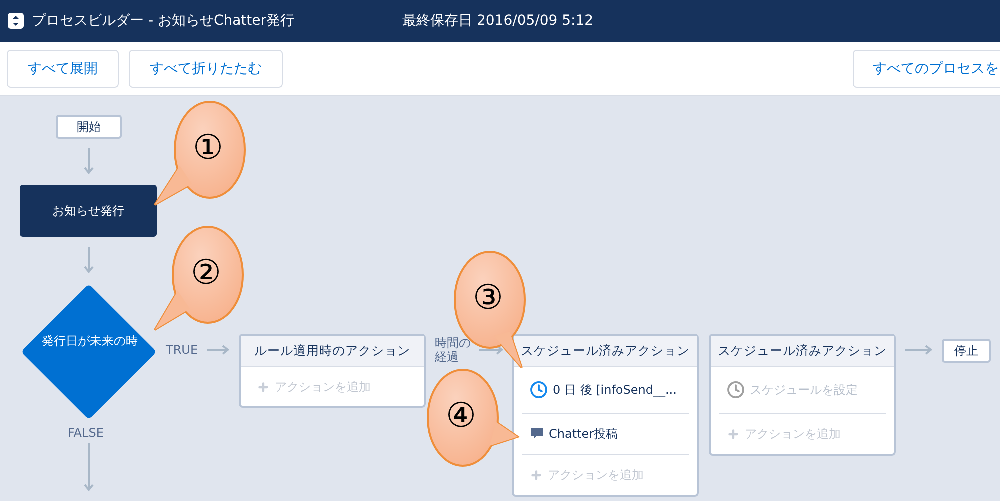 This screenshot has width=1000, height=501. Describe the element at coordinates (163, 21) in the screenshot. I see `window-title: プロセスビルダー - お知らせChatter発行` at that location.